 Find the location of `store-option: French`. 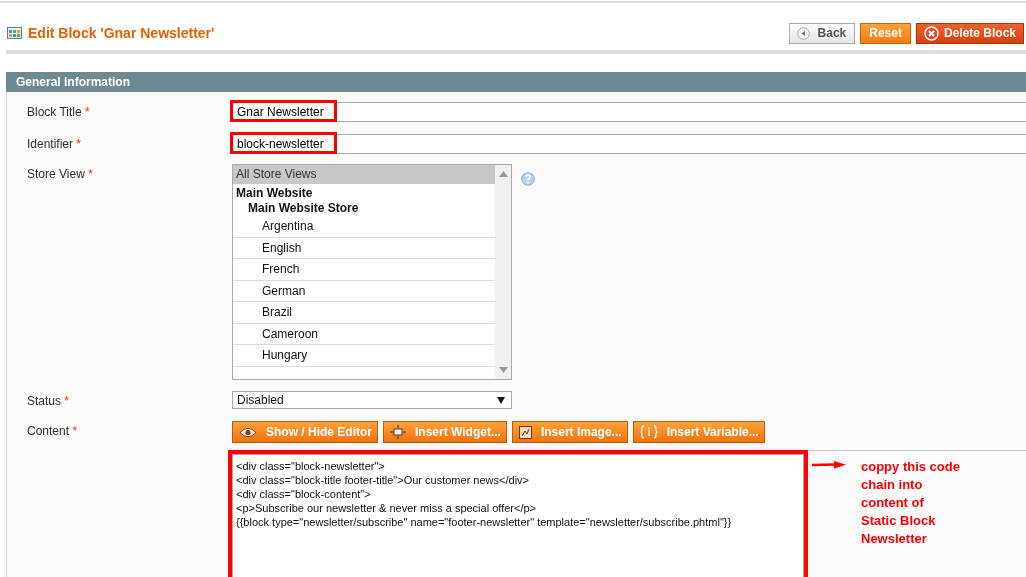

store-option: French is located at coordinates (364, 270).